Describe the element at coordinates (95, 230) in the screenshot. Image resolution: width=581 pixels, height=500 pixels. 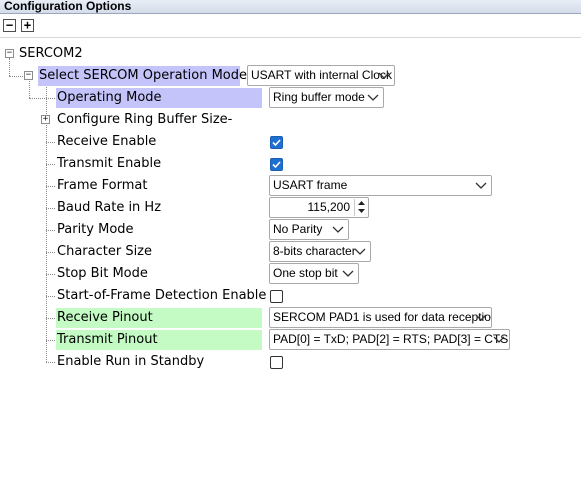
I see `tree-node-parity-mode: Parity Mode` at that location.